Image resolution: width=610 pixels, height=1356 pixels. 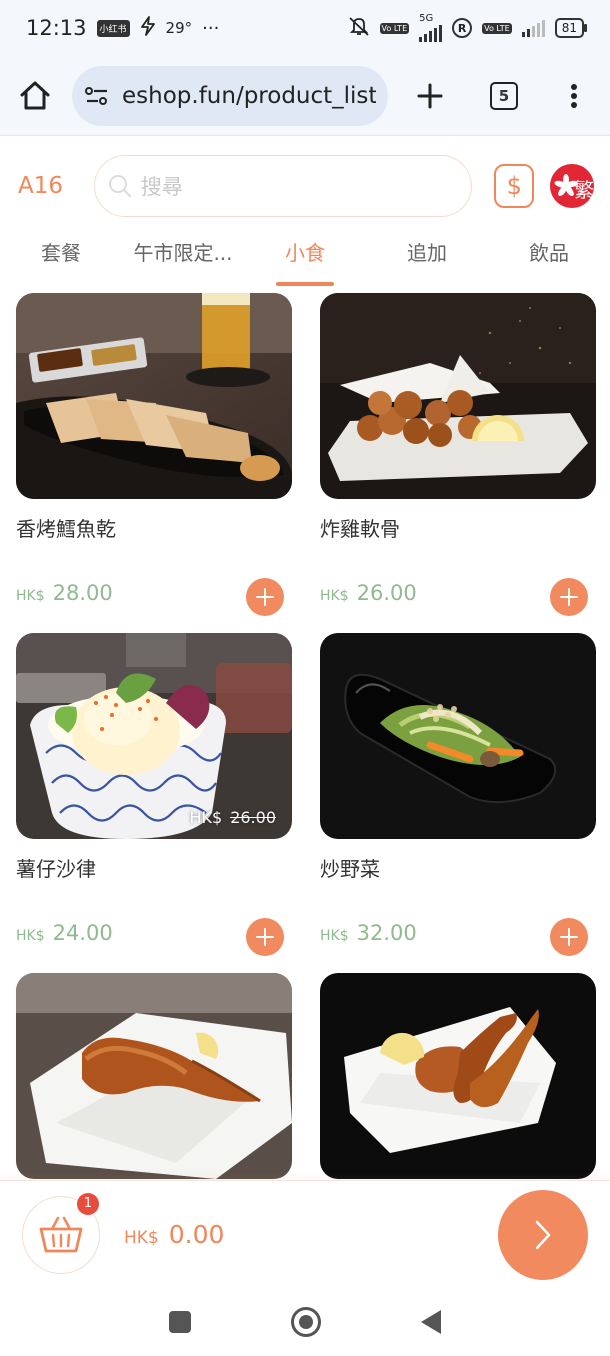 I want to click on price-value: 28.00, so click(x=82, y=593).